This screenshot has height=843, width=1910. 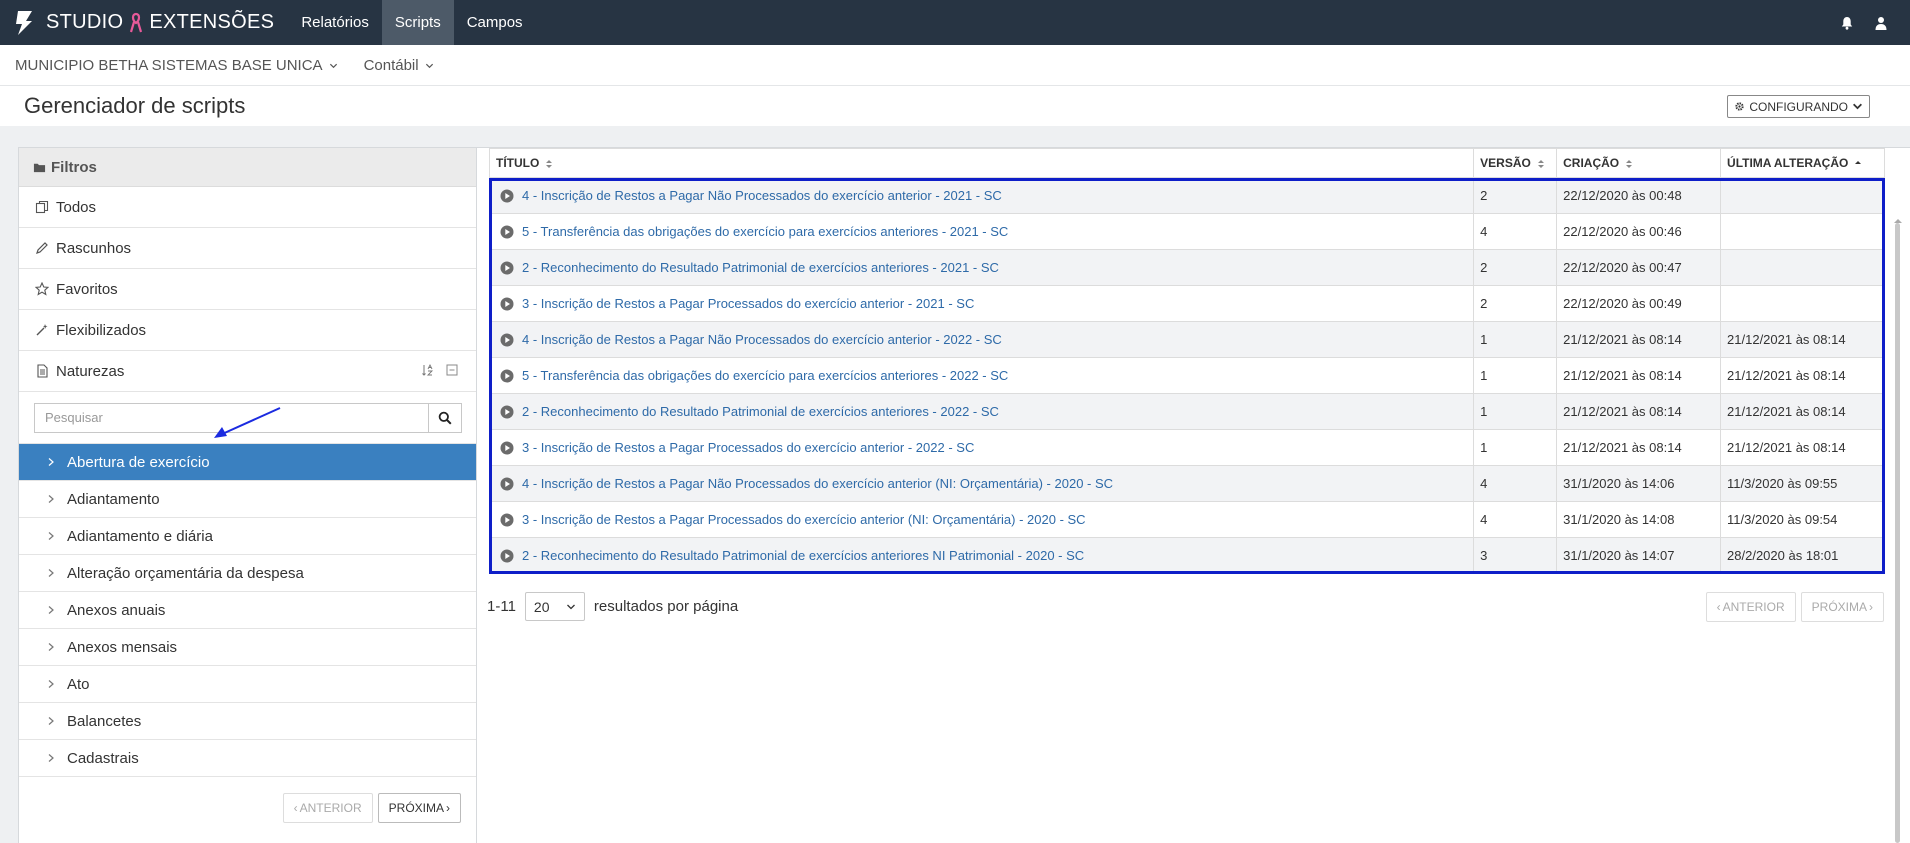 What do you see at coordinates (137, 22) in the screenshot?
I see `app-logo: STUDIO EXTENSÕES` at bounding box center [137, 22].